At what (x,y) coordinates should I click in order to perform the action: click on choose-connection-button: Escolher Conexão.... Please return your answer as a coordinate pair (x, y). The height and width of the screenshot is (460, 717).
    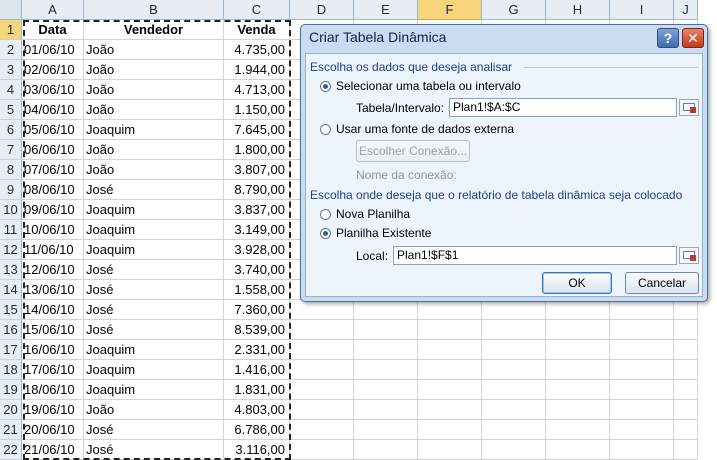
    Looking at the image, I should click on (413, 151).